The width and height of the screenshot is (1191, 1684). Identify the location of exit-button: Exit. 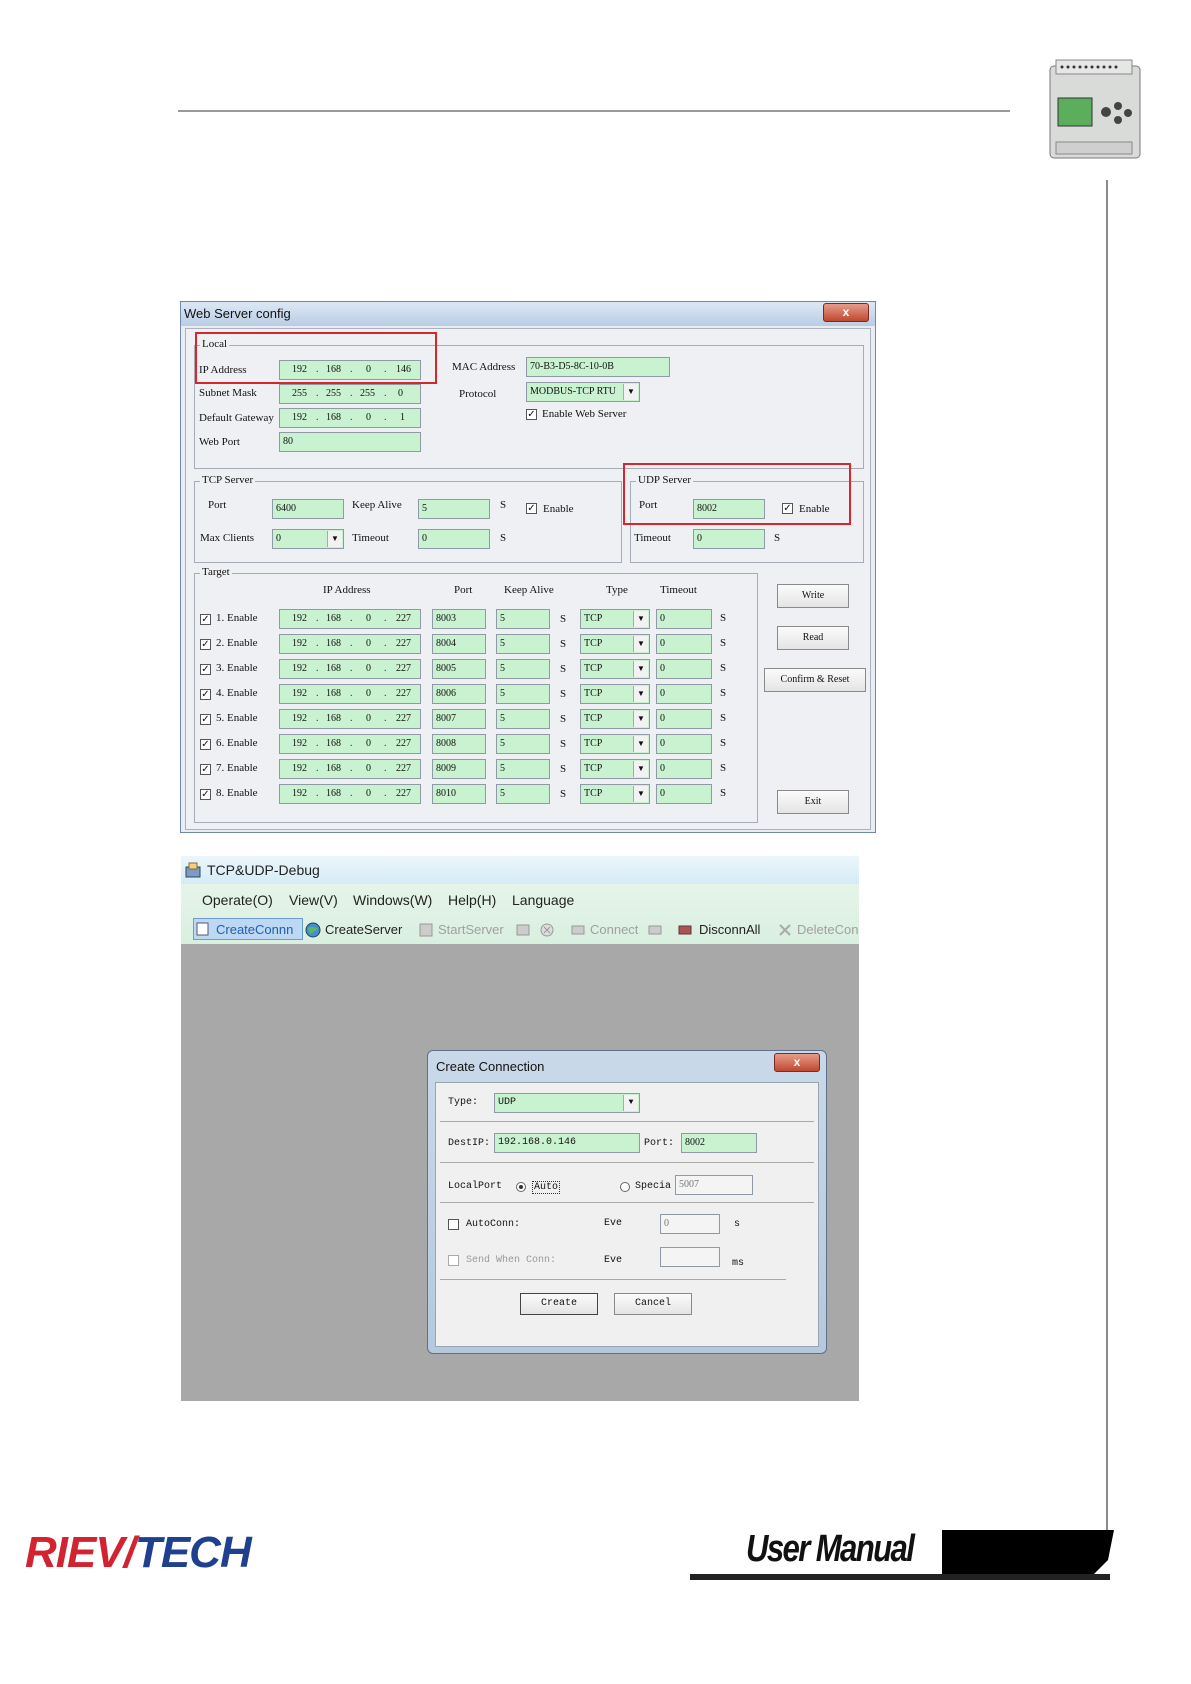
(813, 802).